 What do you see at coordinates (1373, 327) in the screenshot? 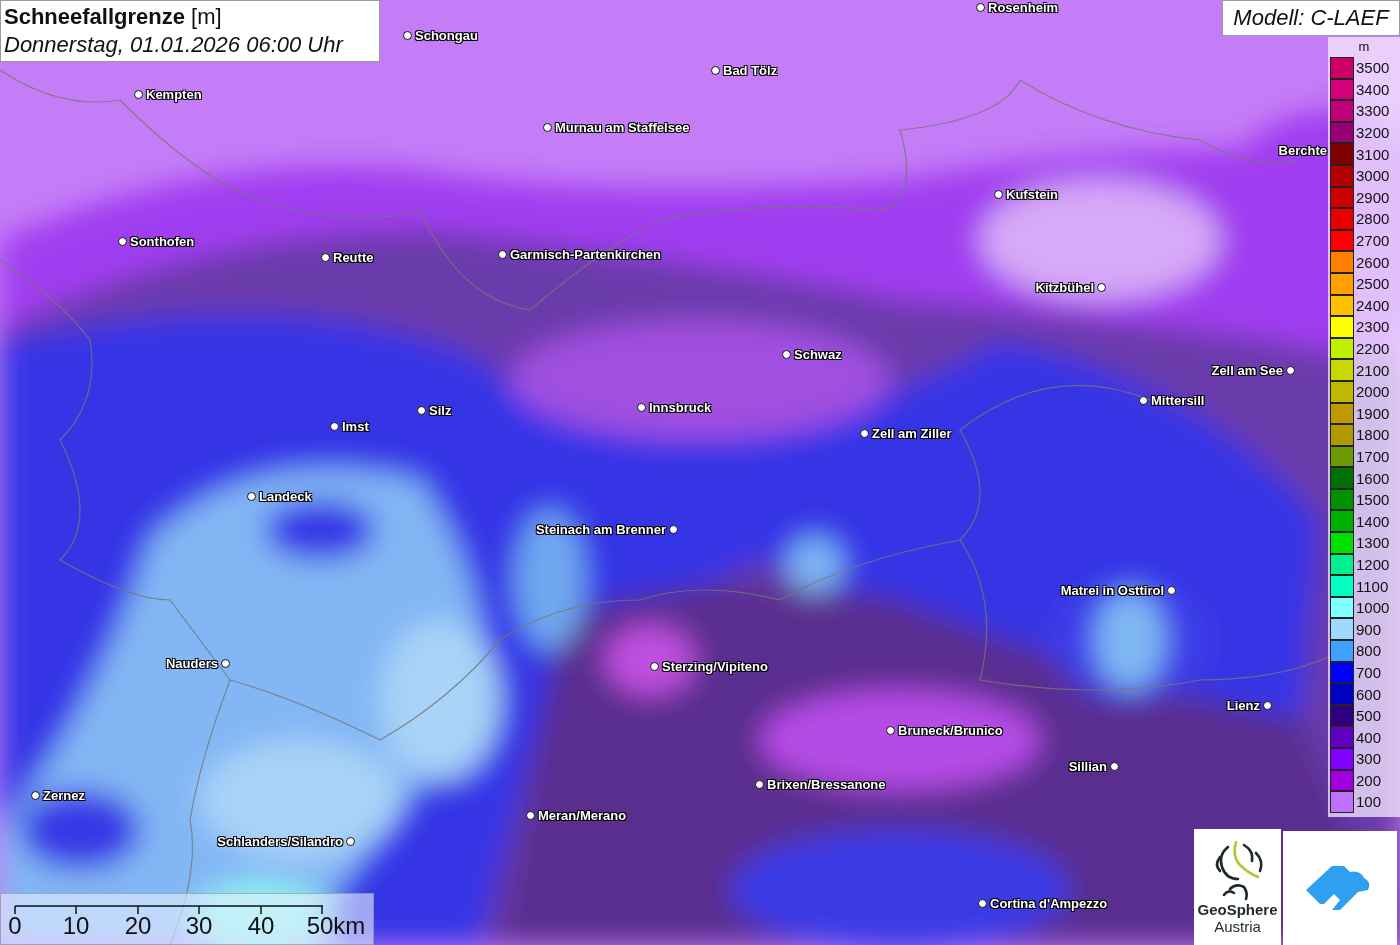
I see `legend-label: 2300` at bounding box center [1373, 327].